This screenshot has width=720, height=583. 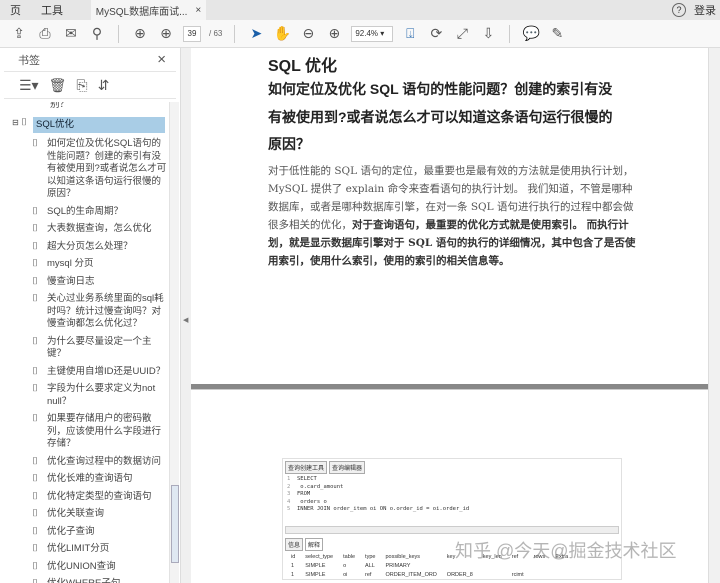 What do you see at coordinates (87, 312) in the screenshot?
I see `bookmark-item: ⌷ 关心过业务系统里面的sql耗时吗？统计过慢查询吗？对慢查询都怎么优化过？` at bounding box center [87, 312].